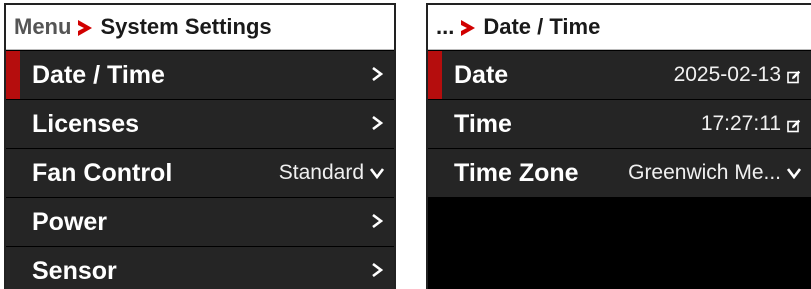 This screenshot has width=811, height=289. What do you see at coordinates (727, 74) in the screenshot?
I see `date-value: 2025-02-13` at bounding box center [727, 74].